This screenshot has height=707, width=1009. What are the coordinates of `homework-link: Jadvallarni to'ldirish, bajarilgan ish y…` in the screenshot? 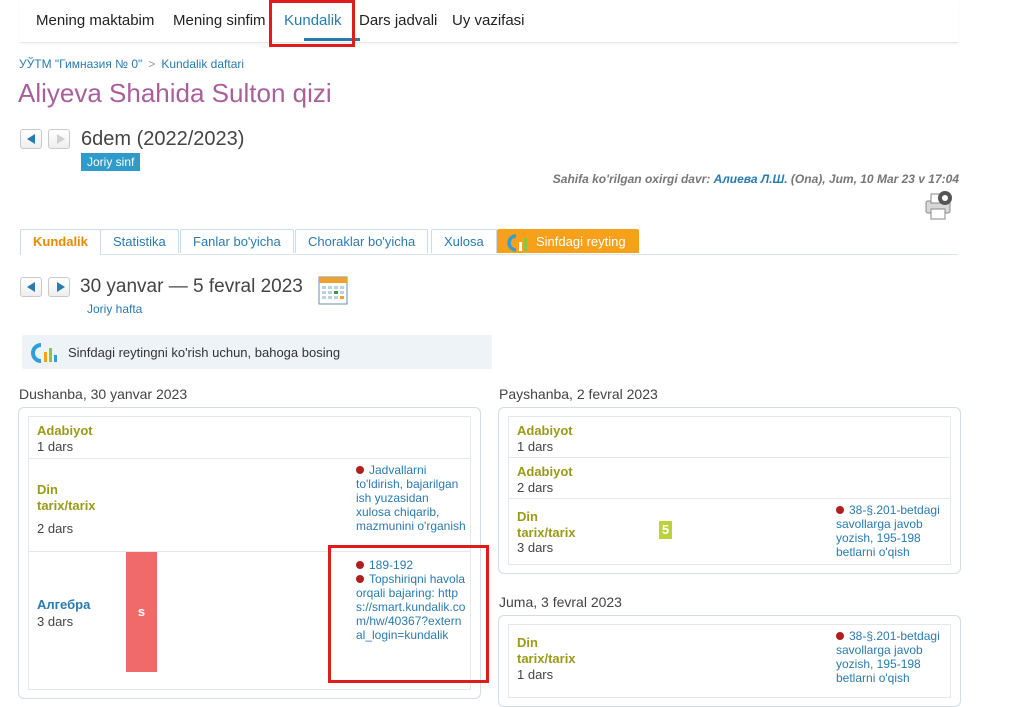 It's located at (411, 498).